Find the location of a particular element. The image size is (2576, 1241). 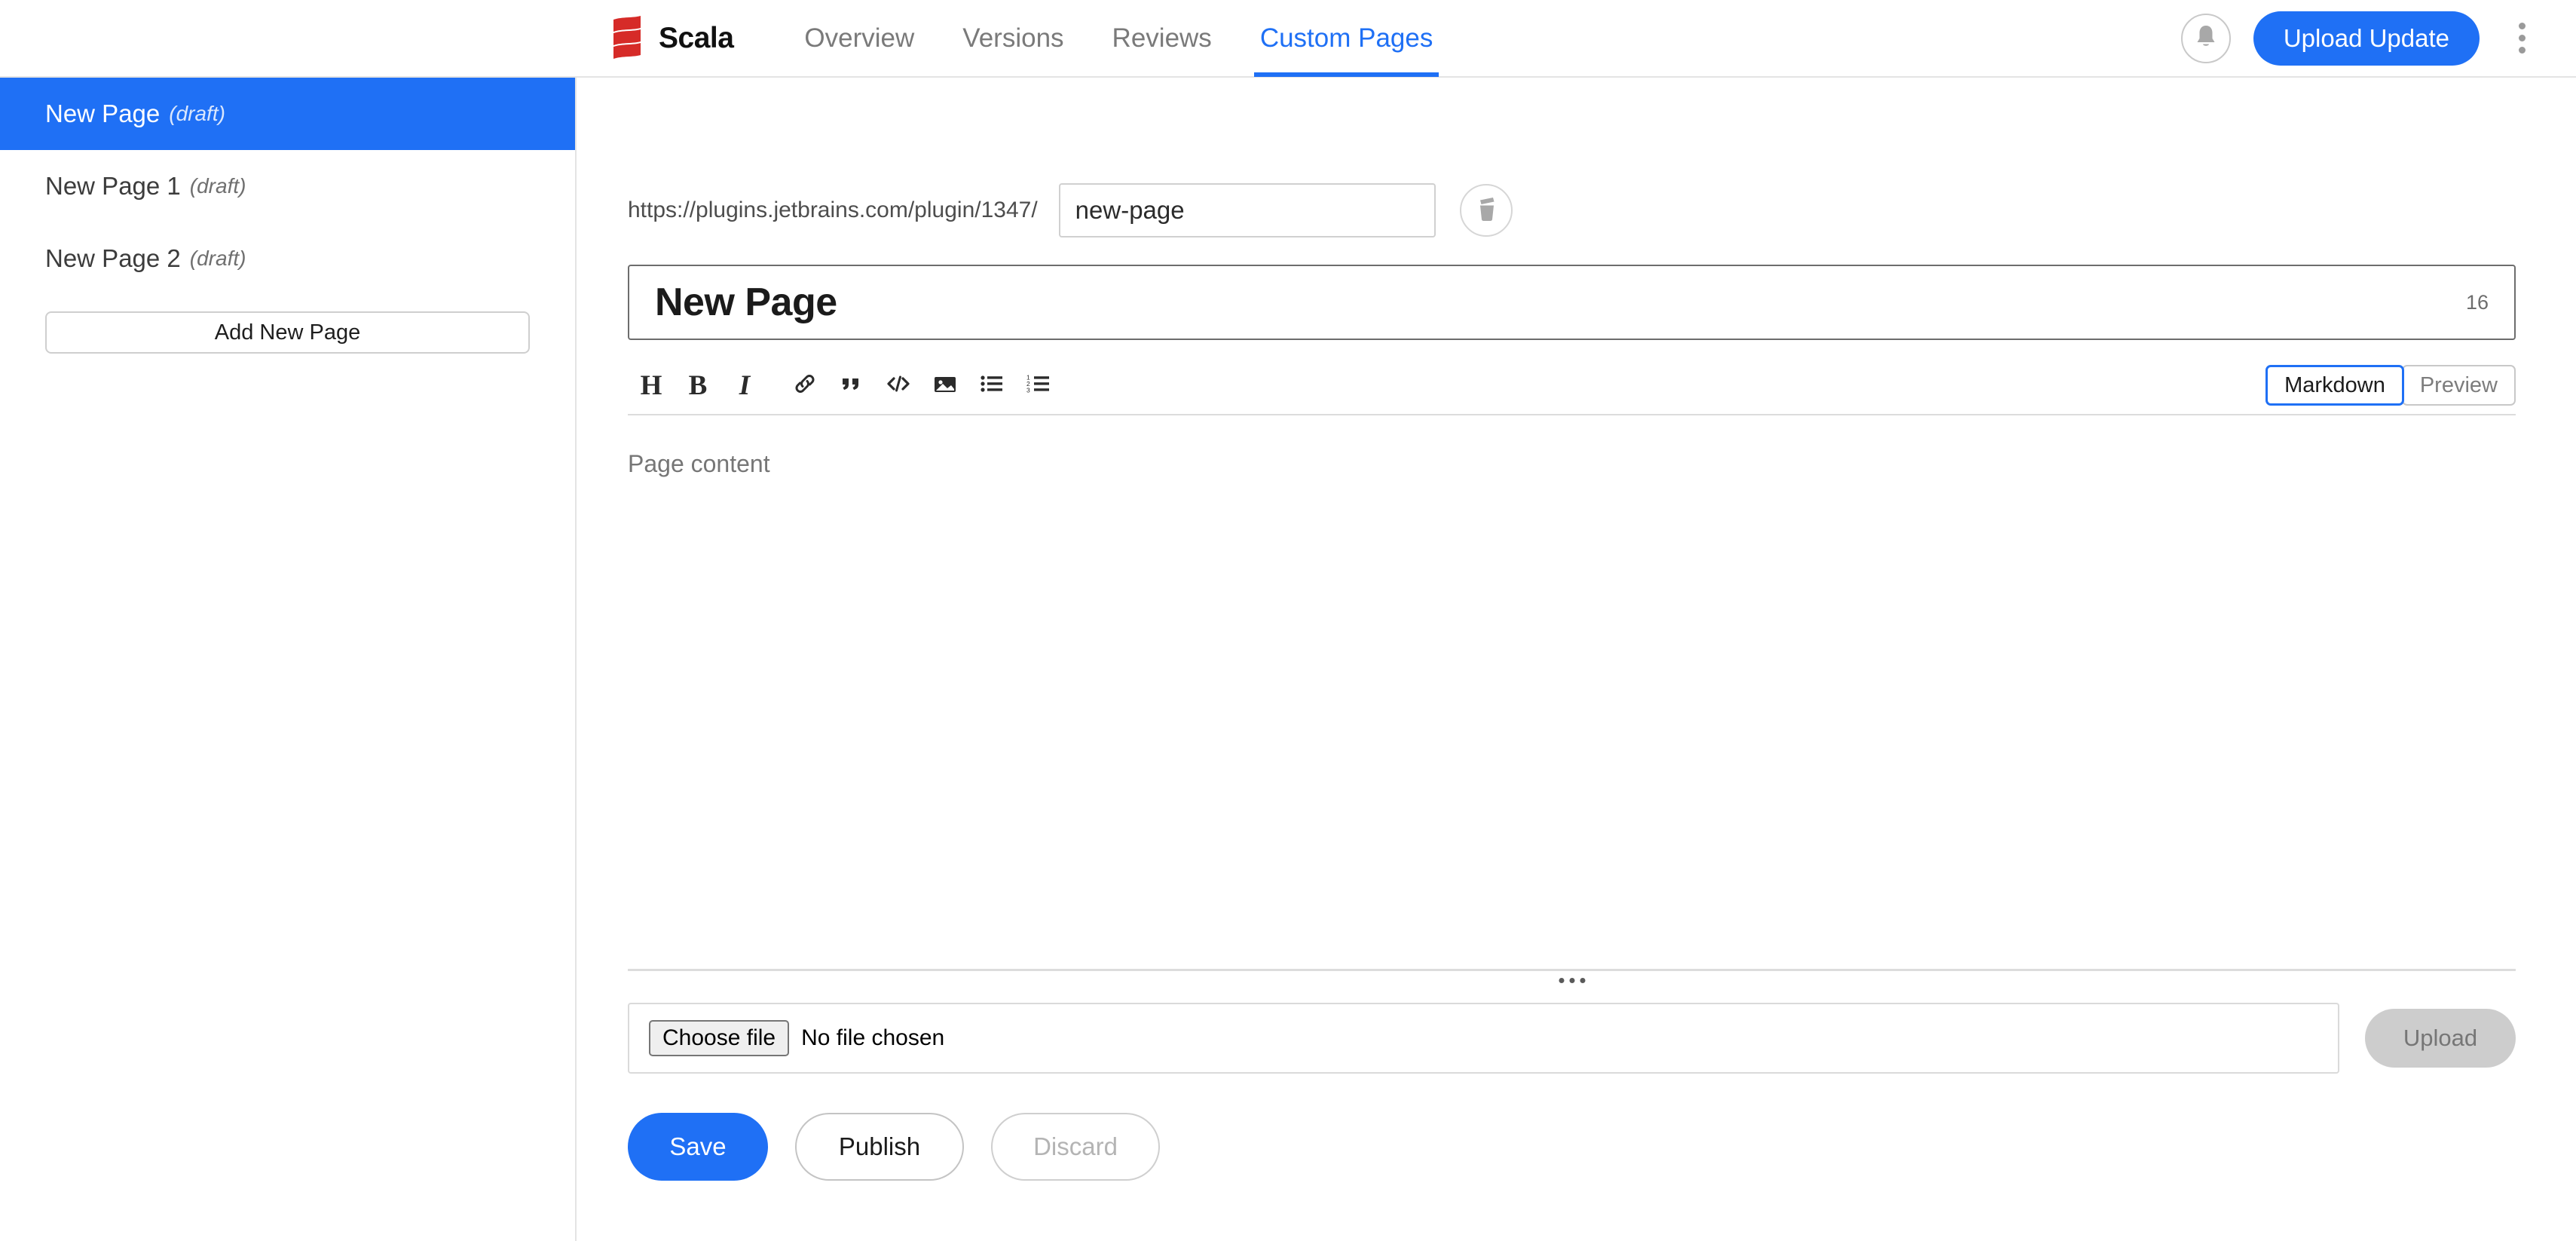

trash-icon is located at coordinates (1486, 210).